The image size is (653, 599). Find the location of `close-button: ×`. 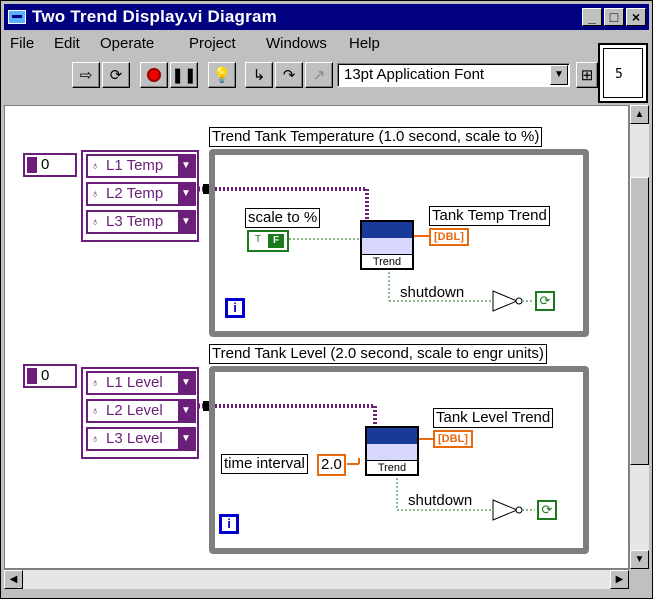

close-button: × is located at coordinates (636, 17).